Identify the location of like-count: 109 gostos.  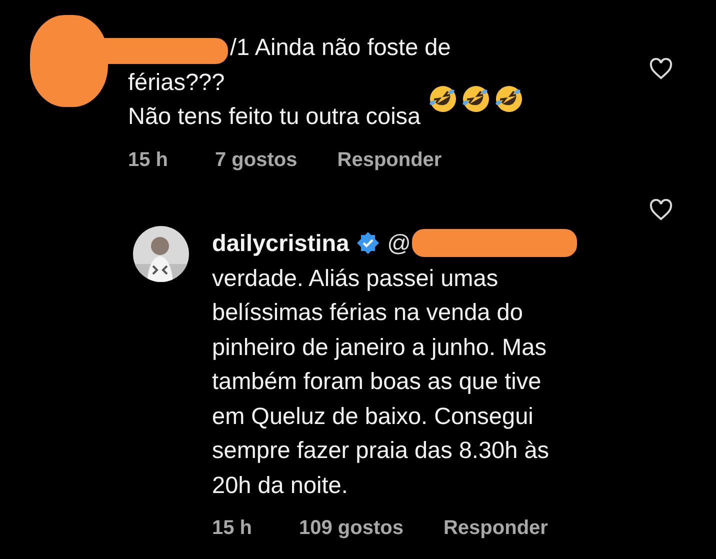
(351, 528).